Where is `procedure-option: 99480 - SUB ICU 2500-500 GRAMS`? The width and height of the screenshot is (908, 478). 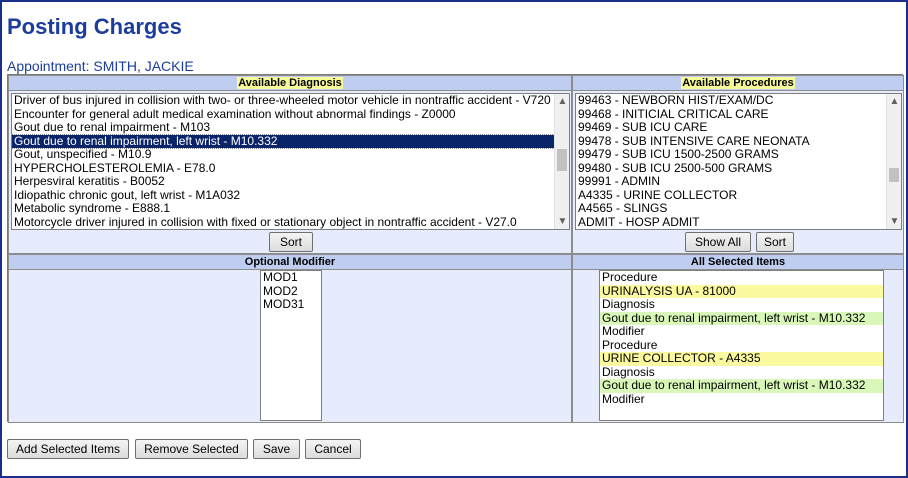
procedure-option: 99480 - SUB ICU 2500-500 GRAMS is located at coordinates (731, 168).